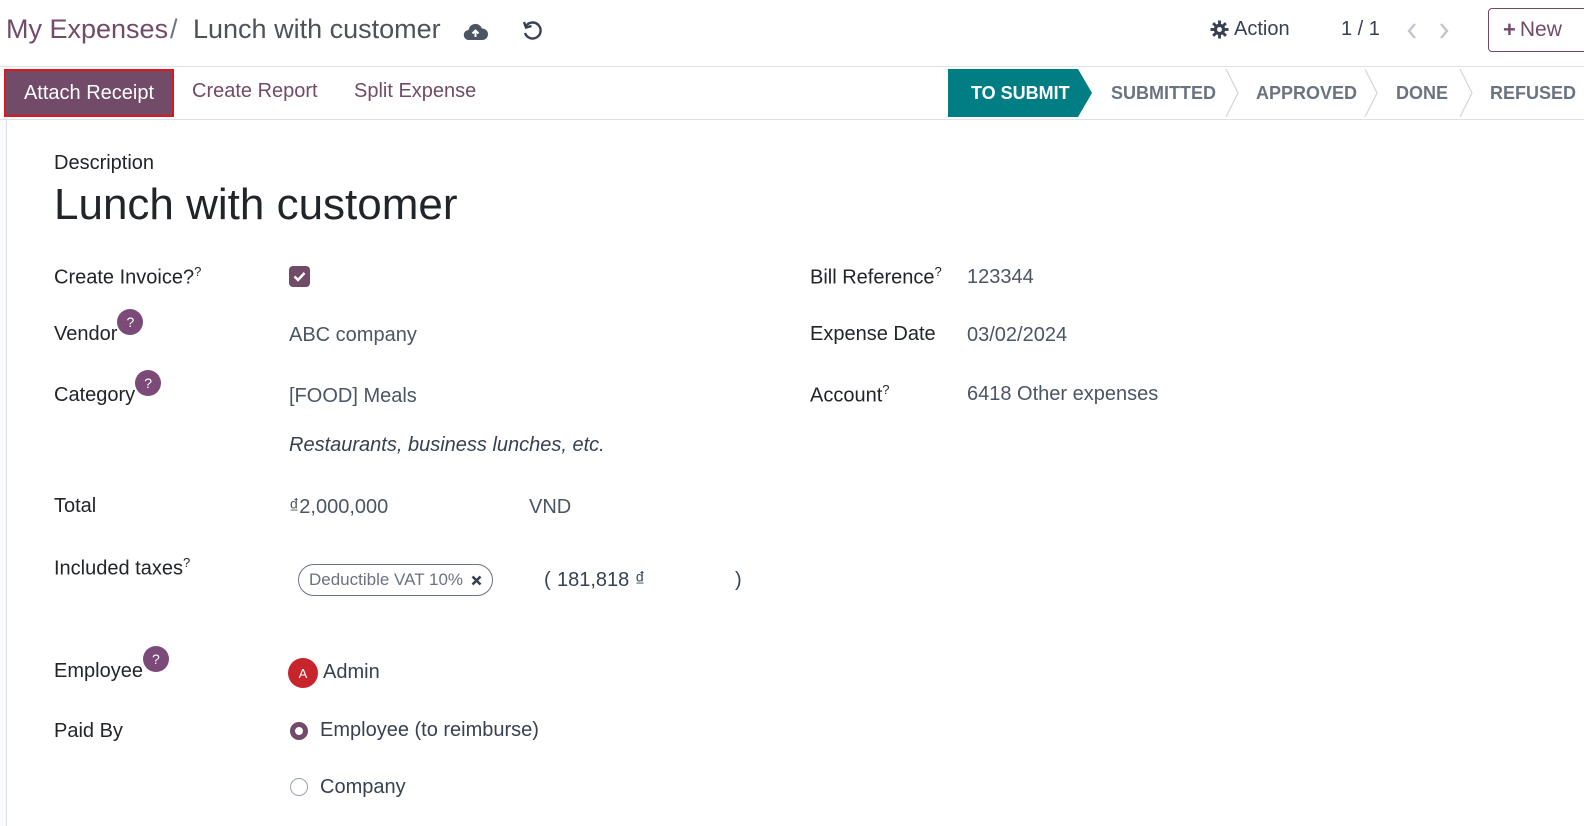 The height and width of the screenshot is (826, 1584). What do you see at coordinates (99, 329) in the screenshot?
I see `vendor-label: Vendor?` at bounding box center [99, 329].